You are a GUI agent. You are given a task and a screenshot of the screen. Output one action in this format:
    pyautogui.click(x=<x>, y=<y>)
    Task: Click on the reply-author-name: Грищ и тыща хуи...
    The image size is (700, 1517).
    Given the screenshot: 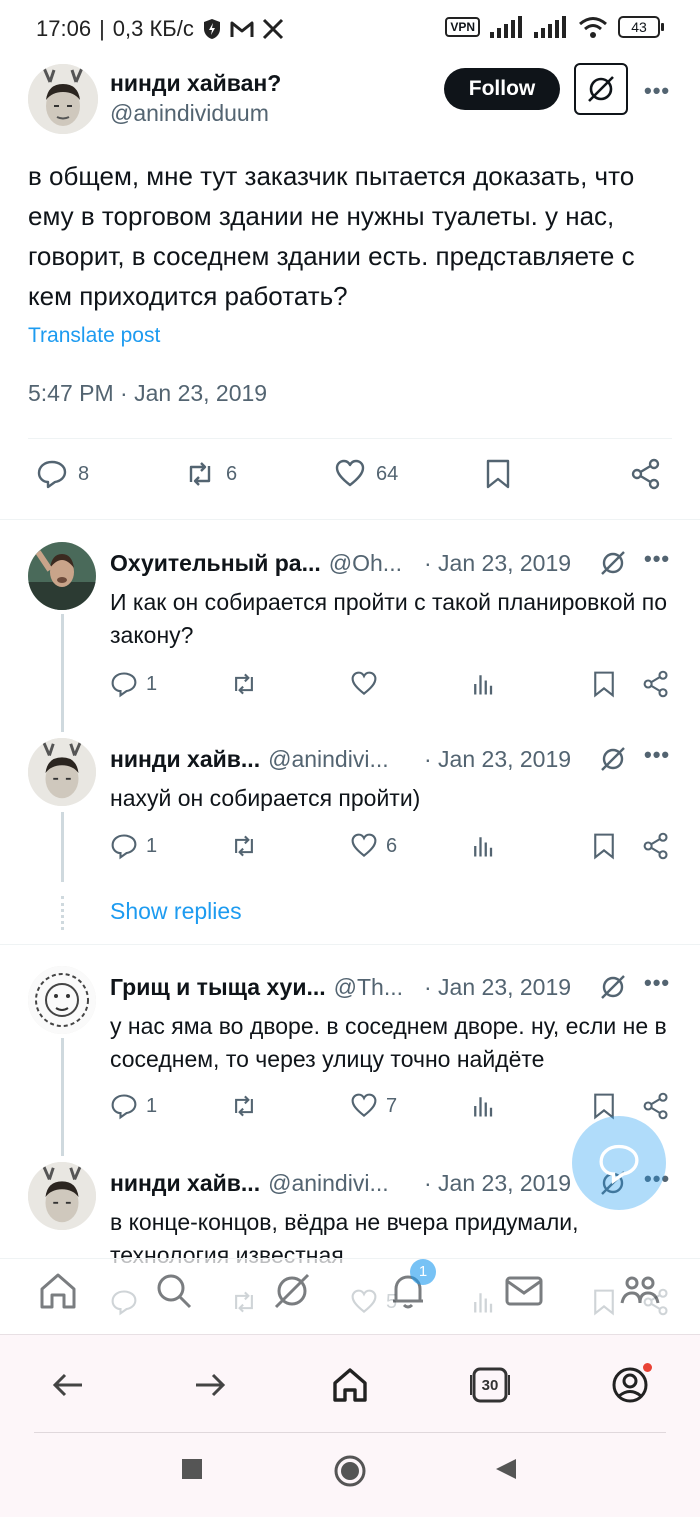 What is the action you would take?
    pyautogui.click(x=218, y=987)
    